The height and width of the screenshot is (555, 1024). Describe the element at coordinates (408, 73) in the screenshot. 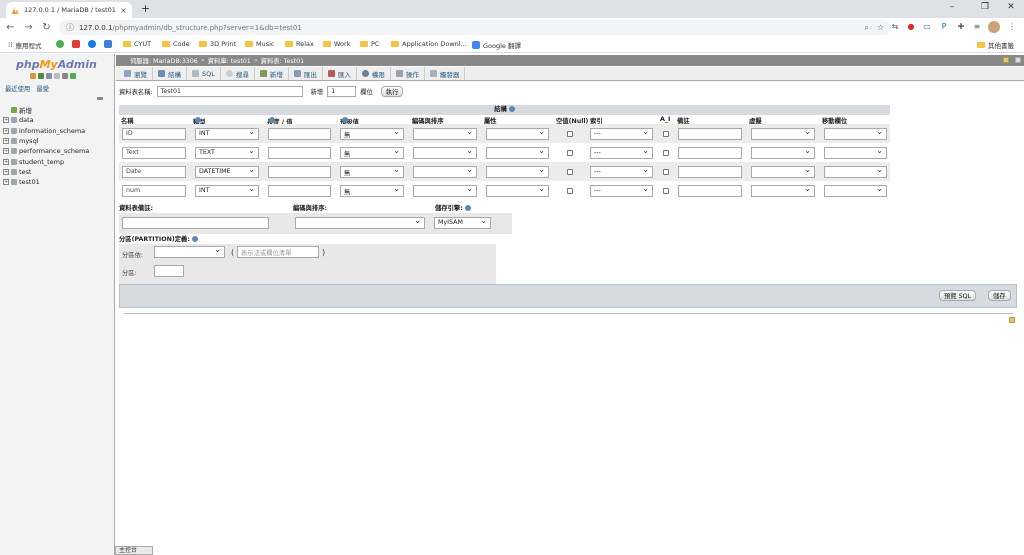

I see `tab-operations: 操作` at that location.